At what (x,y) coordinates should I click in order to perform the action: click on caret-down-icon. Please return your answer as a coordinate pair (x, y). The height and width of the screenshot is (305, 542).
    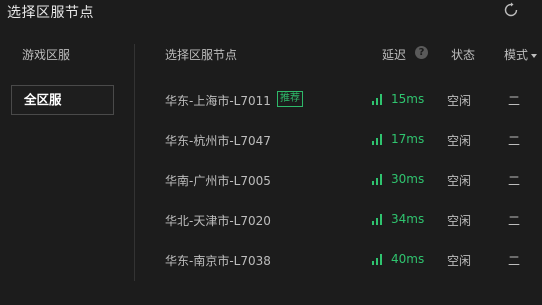
    Looking at the image, I should click on (534, 55).